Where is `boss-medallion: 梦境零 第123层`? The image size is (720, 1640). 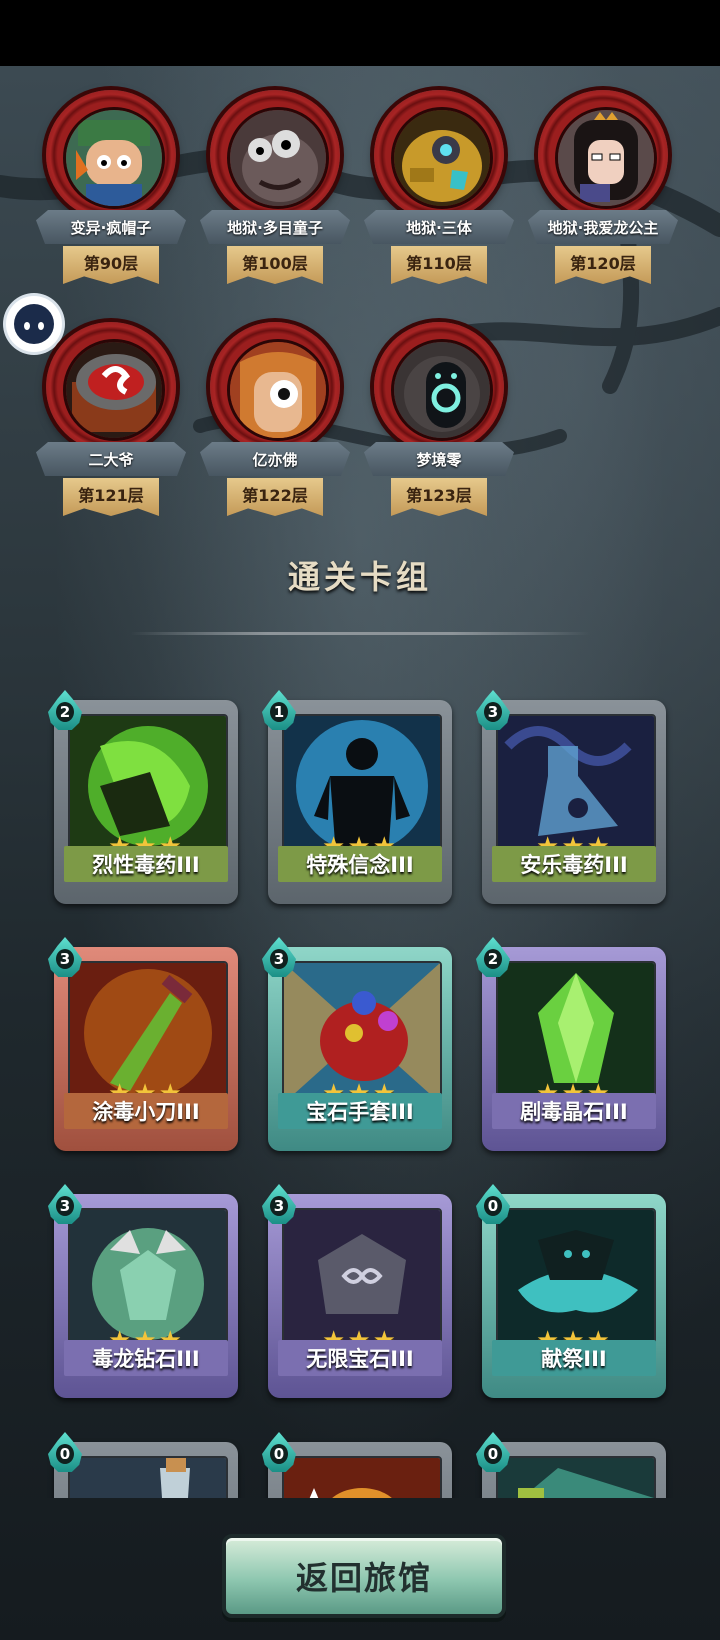 boss-medallion: 梦境零 第123层 is located at coordinates (439, 424).